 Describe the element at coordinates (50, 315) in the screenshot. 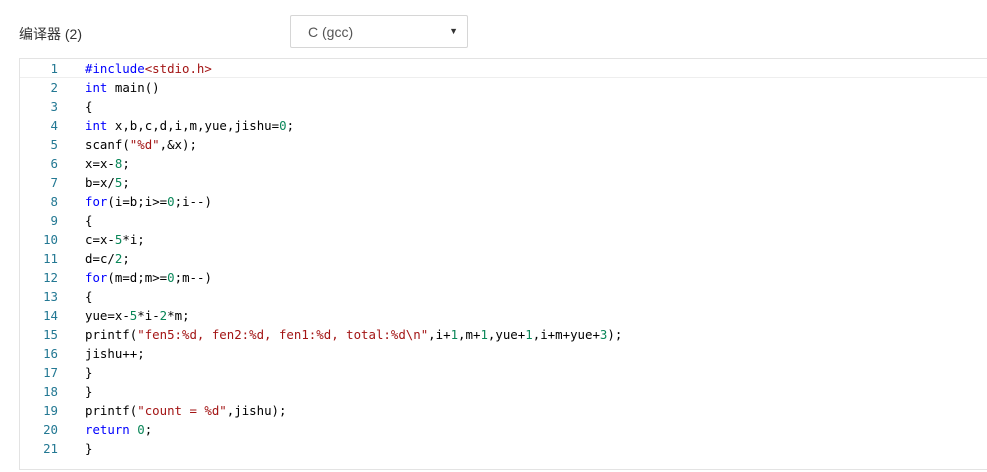

I see `line-number: 14` at that location.